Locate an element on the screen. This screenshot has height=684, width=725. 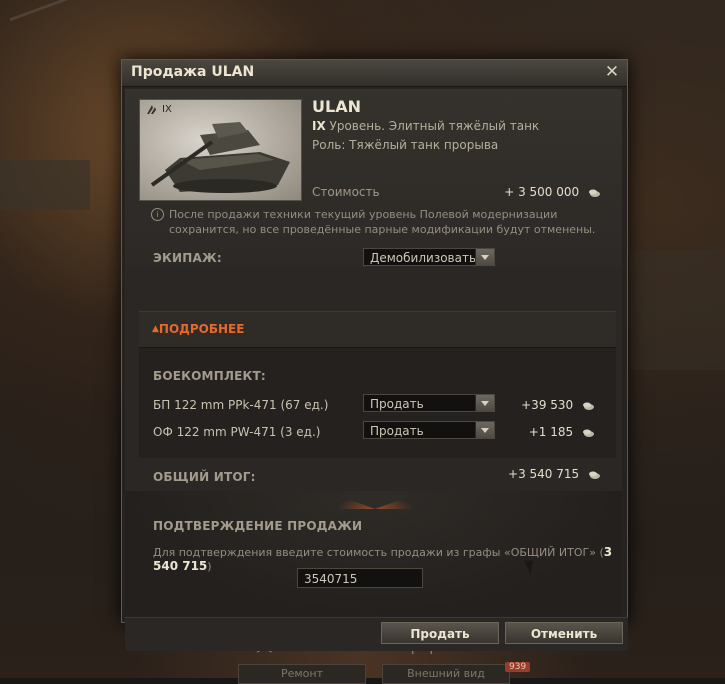
cancel-button: Отменить is located at coordinates (564, 633).